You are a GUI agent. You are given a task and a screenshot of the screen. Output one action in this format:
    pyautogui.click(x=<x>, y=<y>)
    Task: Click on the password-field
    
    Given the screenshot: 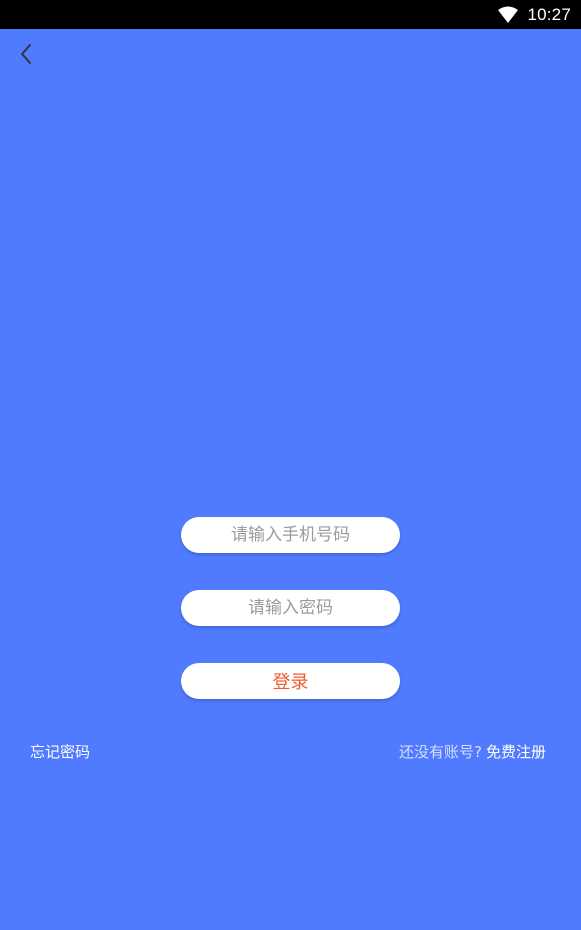 What is the action you would take?
    pyautogui.click(x=290, y=608)
    